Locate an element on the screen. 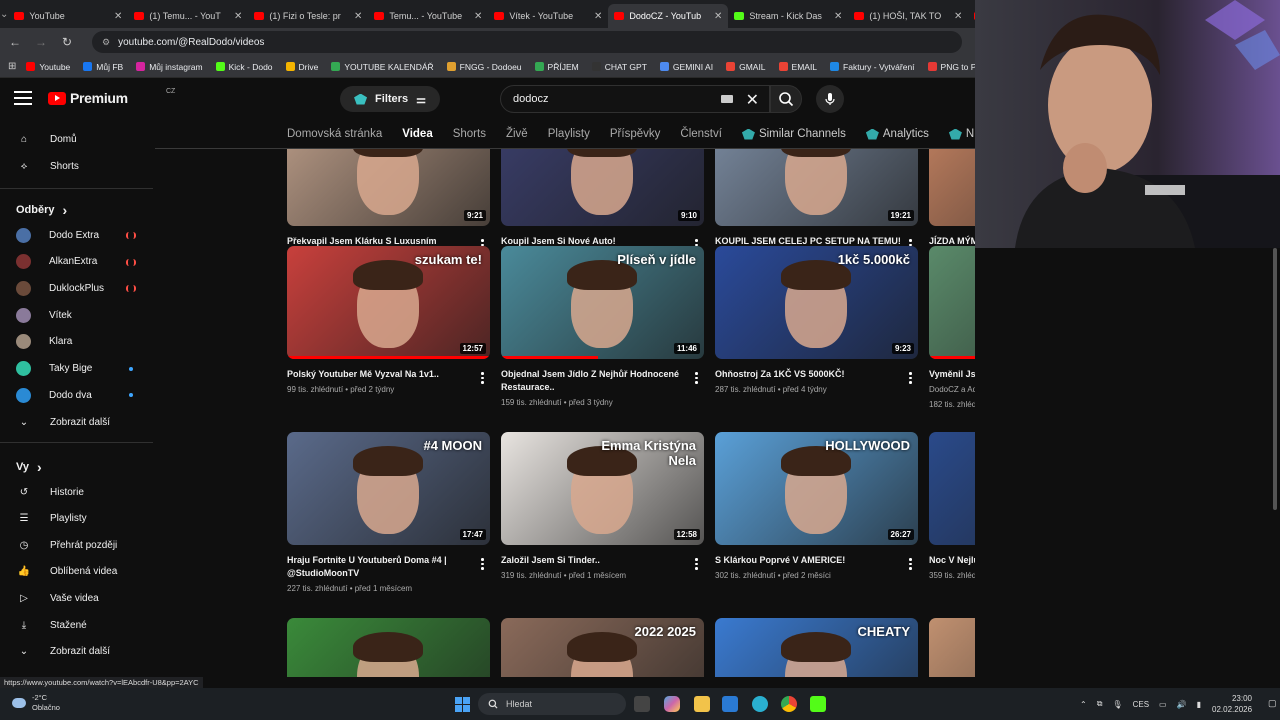  tab-search-icon: ⌄ is located at coordinates (4, 14).